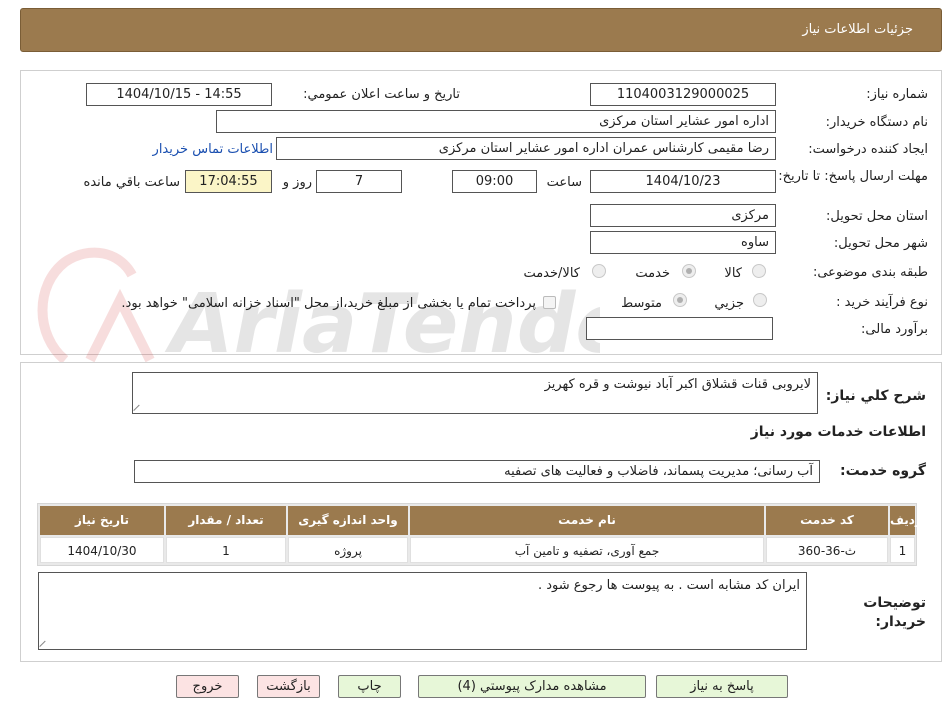 The width and height of the screenshot is (944, 719). I want to click on table-cell-unit: پروژه, so click(348, 550).